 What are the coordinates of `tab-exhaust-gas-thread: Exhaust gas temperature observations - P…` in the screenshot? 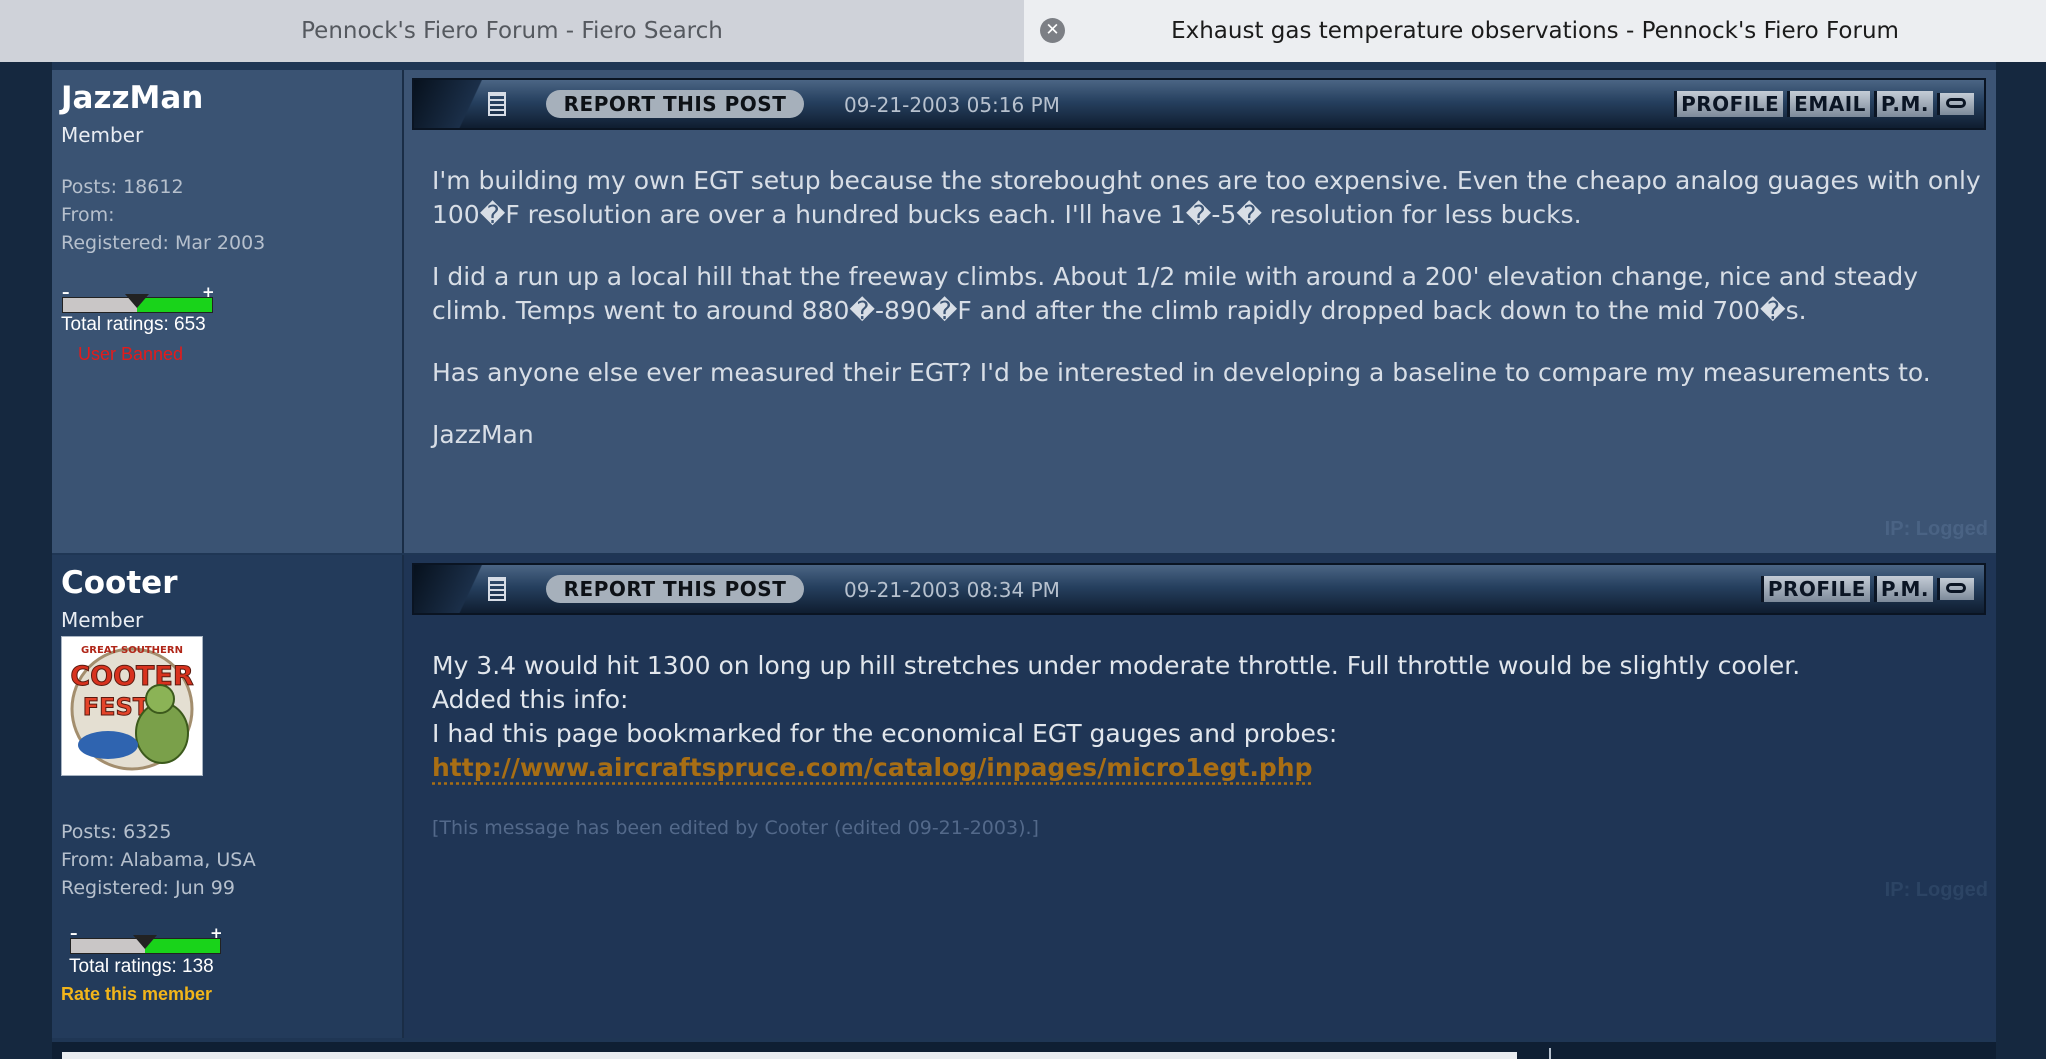 It's located at (1535, 31).